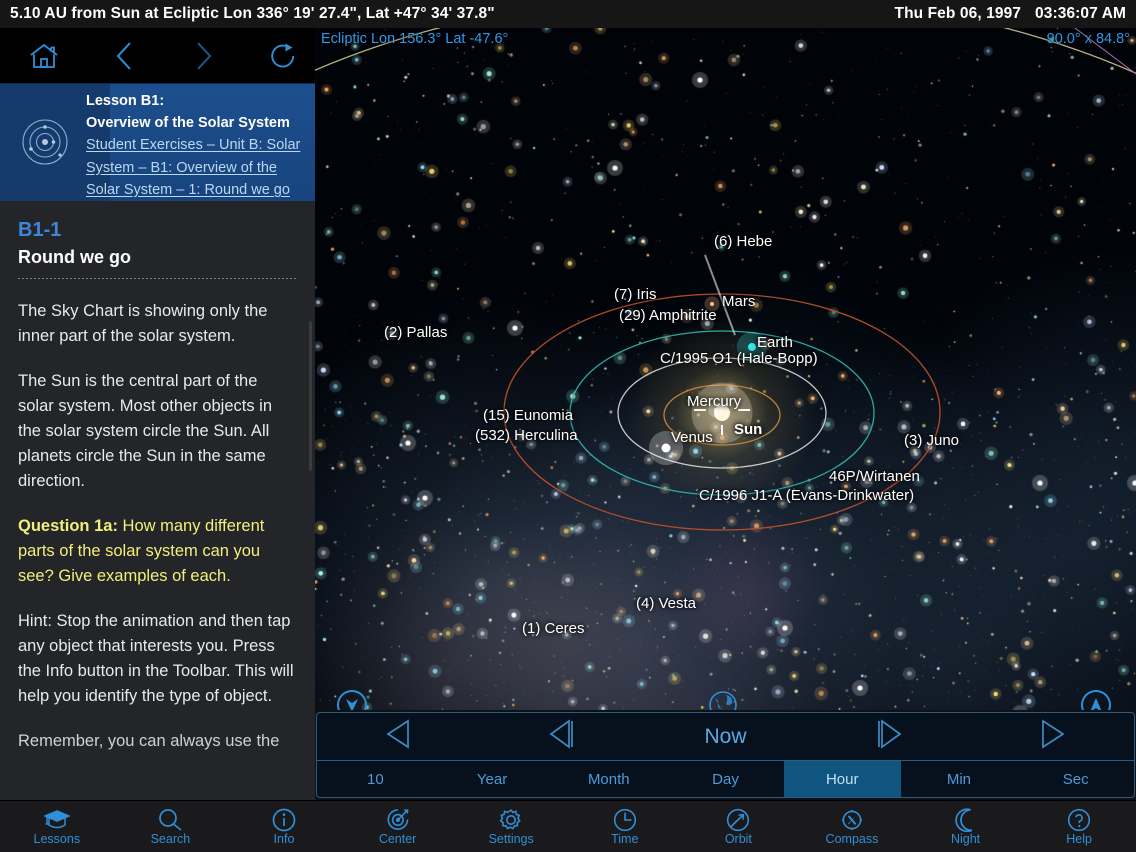  I want to click on toolbar-item-settings: Settings, so click(511, 827).